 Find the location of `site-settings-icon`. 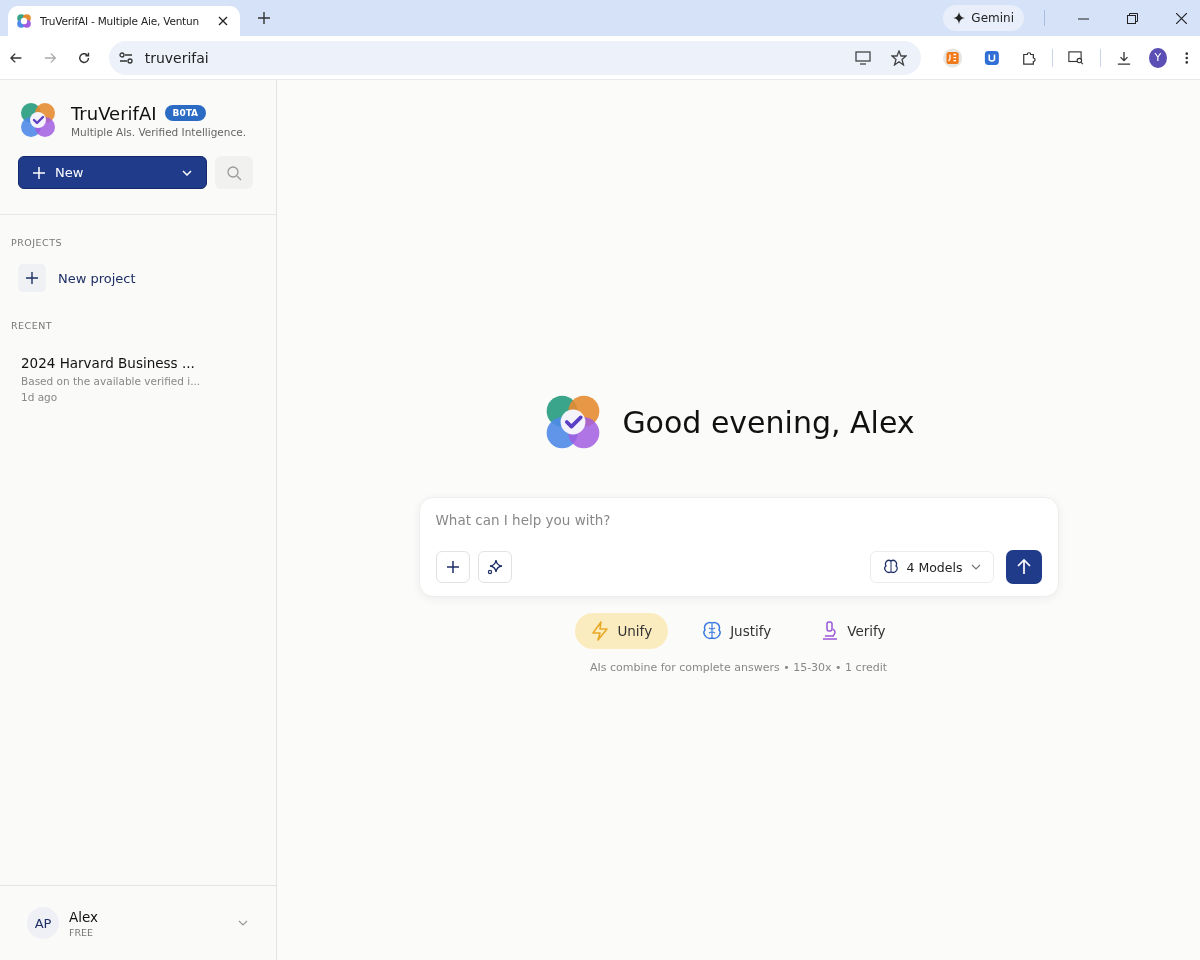

site-settings-icon is located at coordinates (125, 57).